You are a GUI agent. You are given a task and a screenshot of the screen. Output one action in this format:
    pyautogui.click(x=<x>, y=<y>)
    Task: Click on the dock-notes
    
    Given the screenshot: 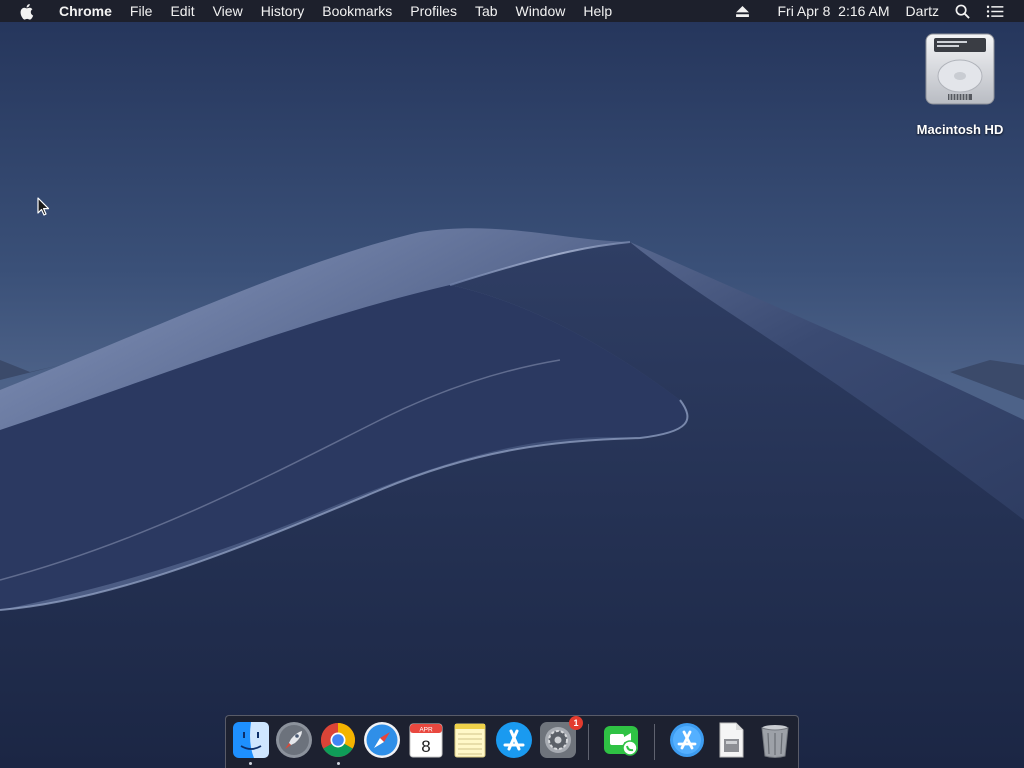 What is the action you would take?
    pyautogui.click(x=470, y=740)
    